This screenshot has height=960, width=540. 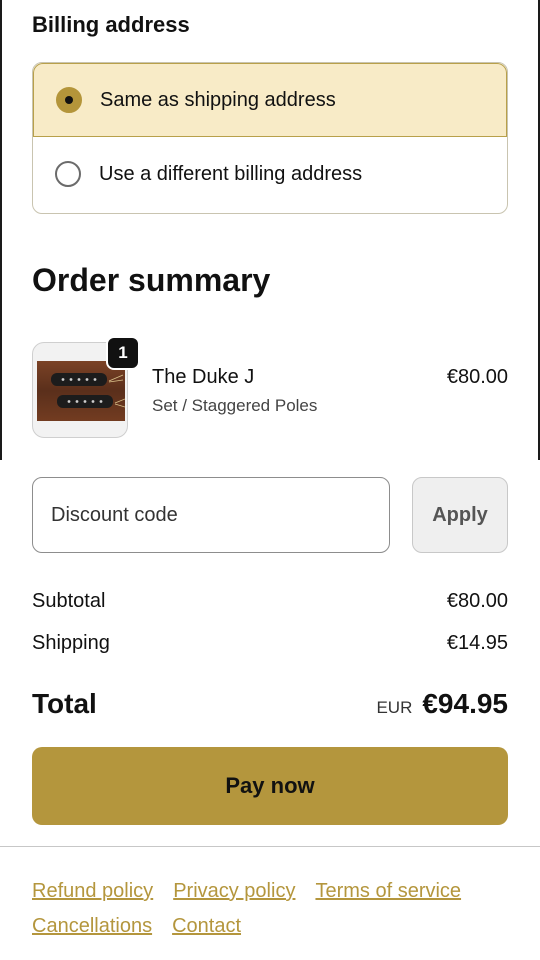 I want to click on shipping-value: €14.95, so click(x=477, y=643).